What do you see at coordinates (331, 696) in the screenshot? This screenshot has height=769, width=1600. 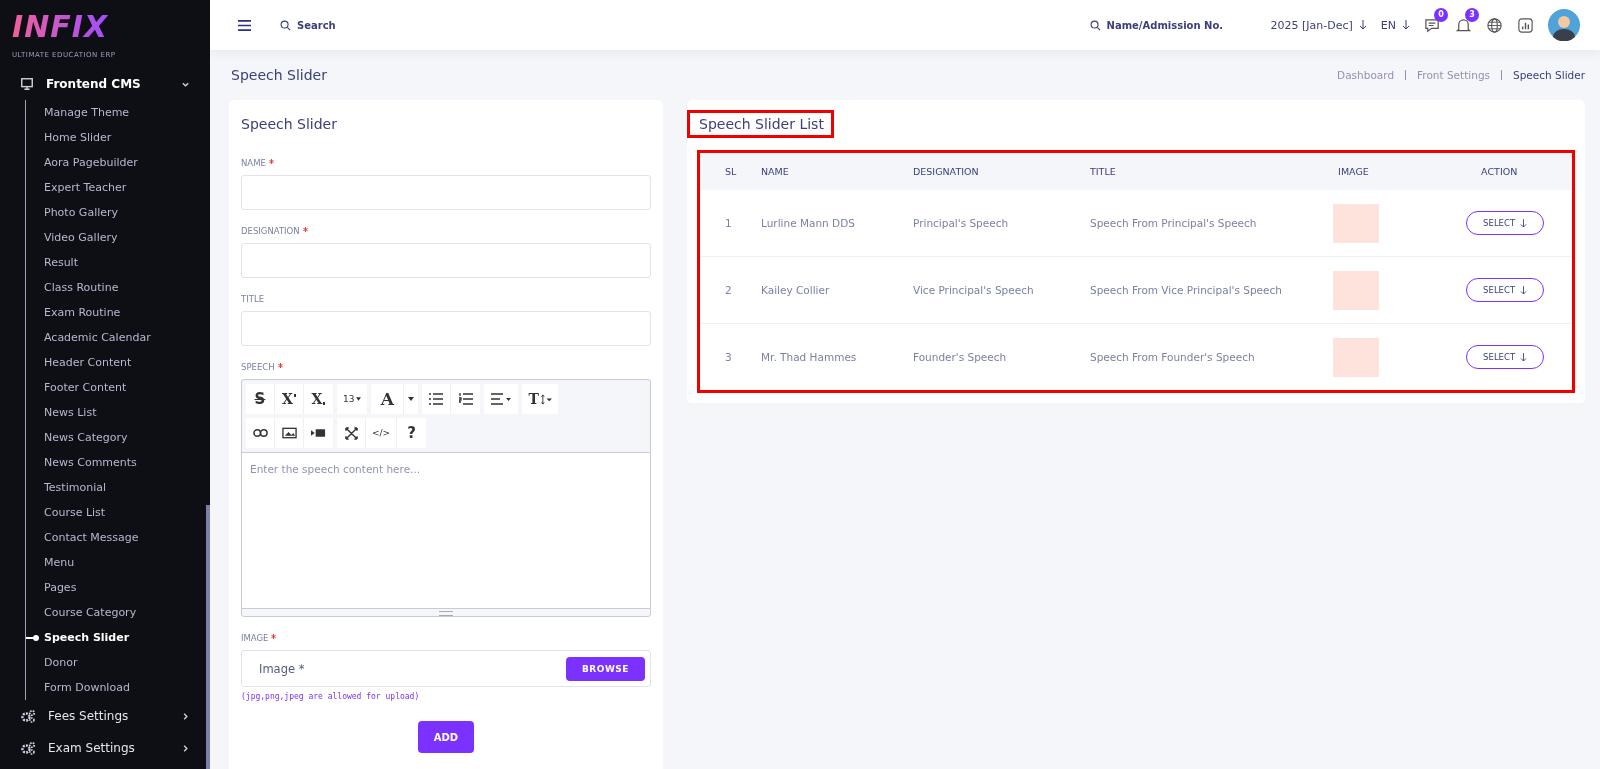 I see `file-type-hint: (jpg,png,jpeg are allowed for upload)` at bounding box center [331, 696].